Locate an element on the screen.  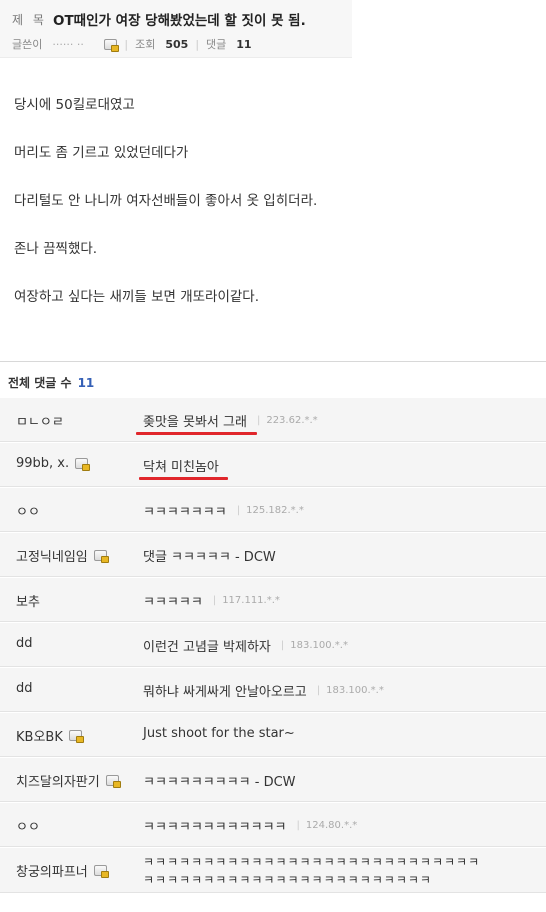
comment-author-name: 고정닉네임임 is located at coordinates (52, 555).